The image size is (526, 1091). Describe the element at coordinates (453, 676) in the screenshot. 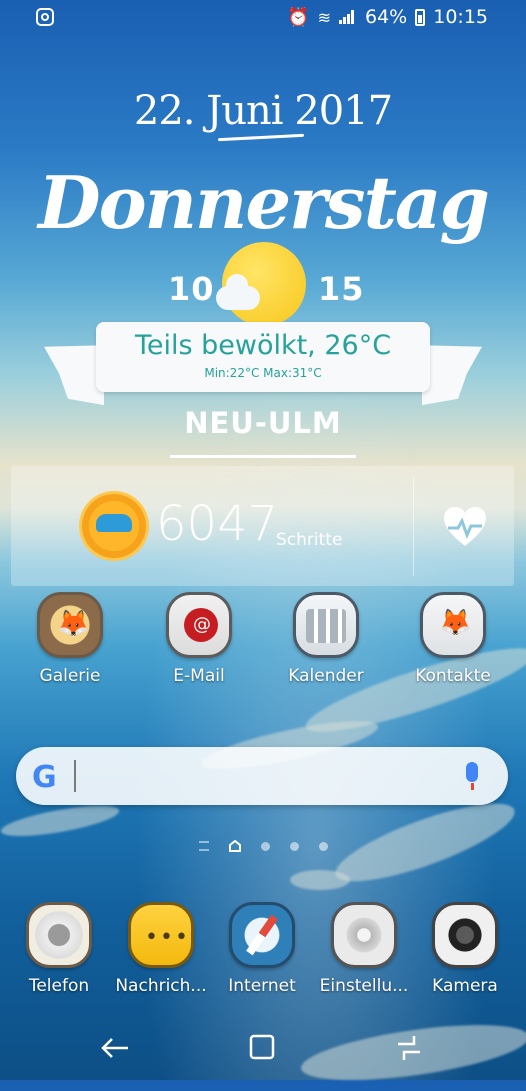

I see `app-label: Kontakte` at that location.